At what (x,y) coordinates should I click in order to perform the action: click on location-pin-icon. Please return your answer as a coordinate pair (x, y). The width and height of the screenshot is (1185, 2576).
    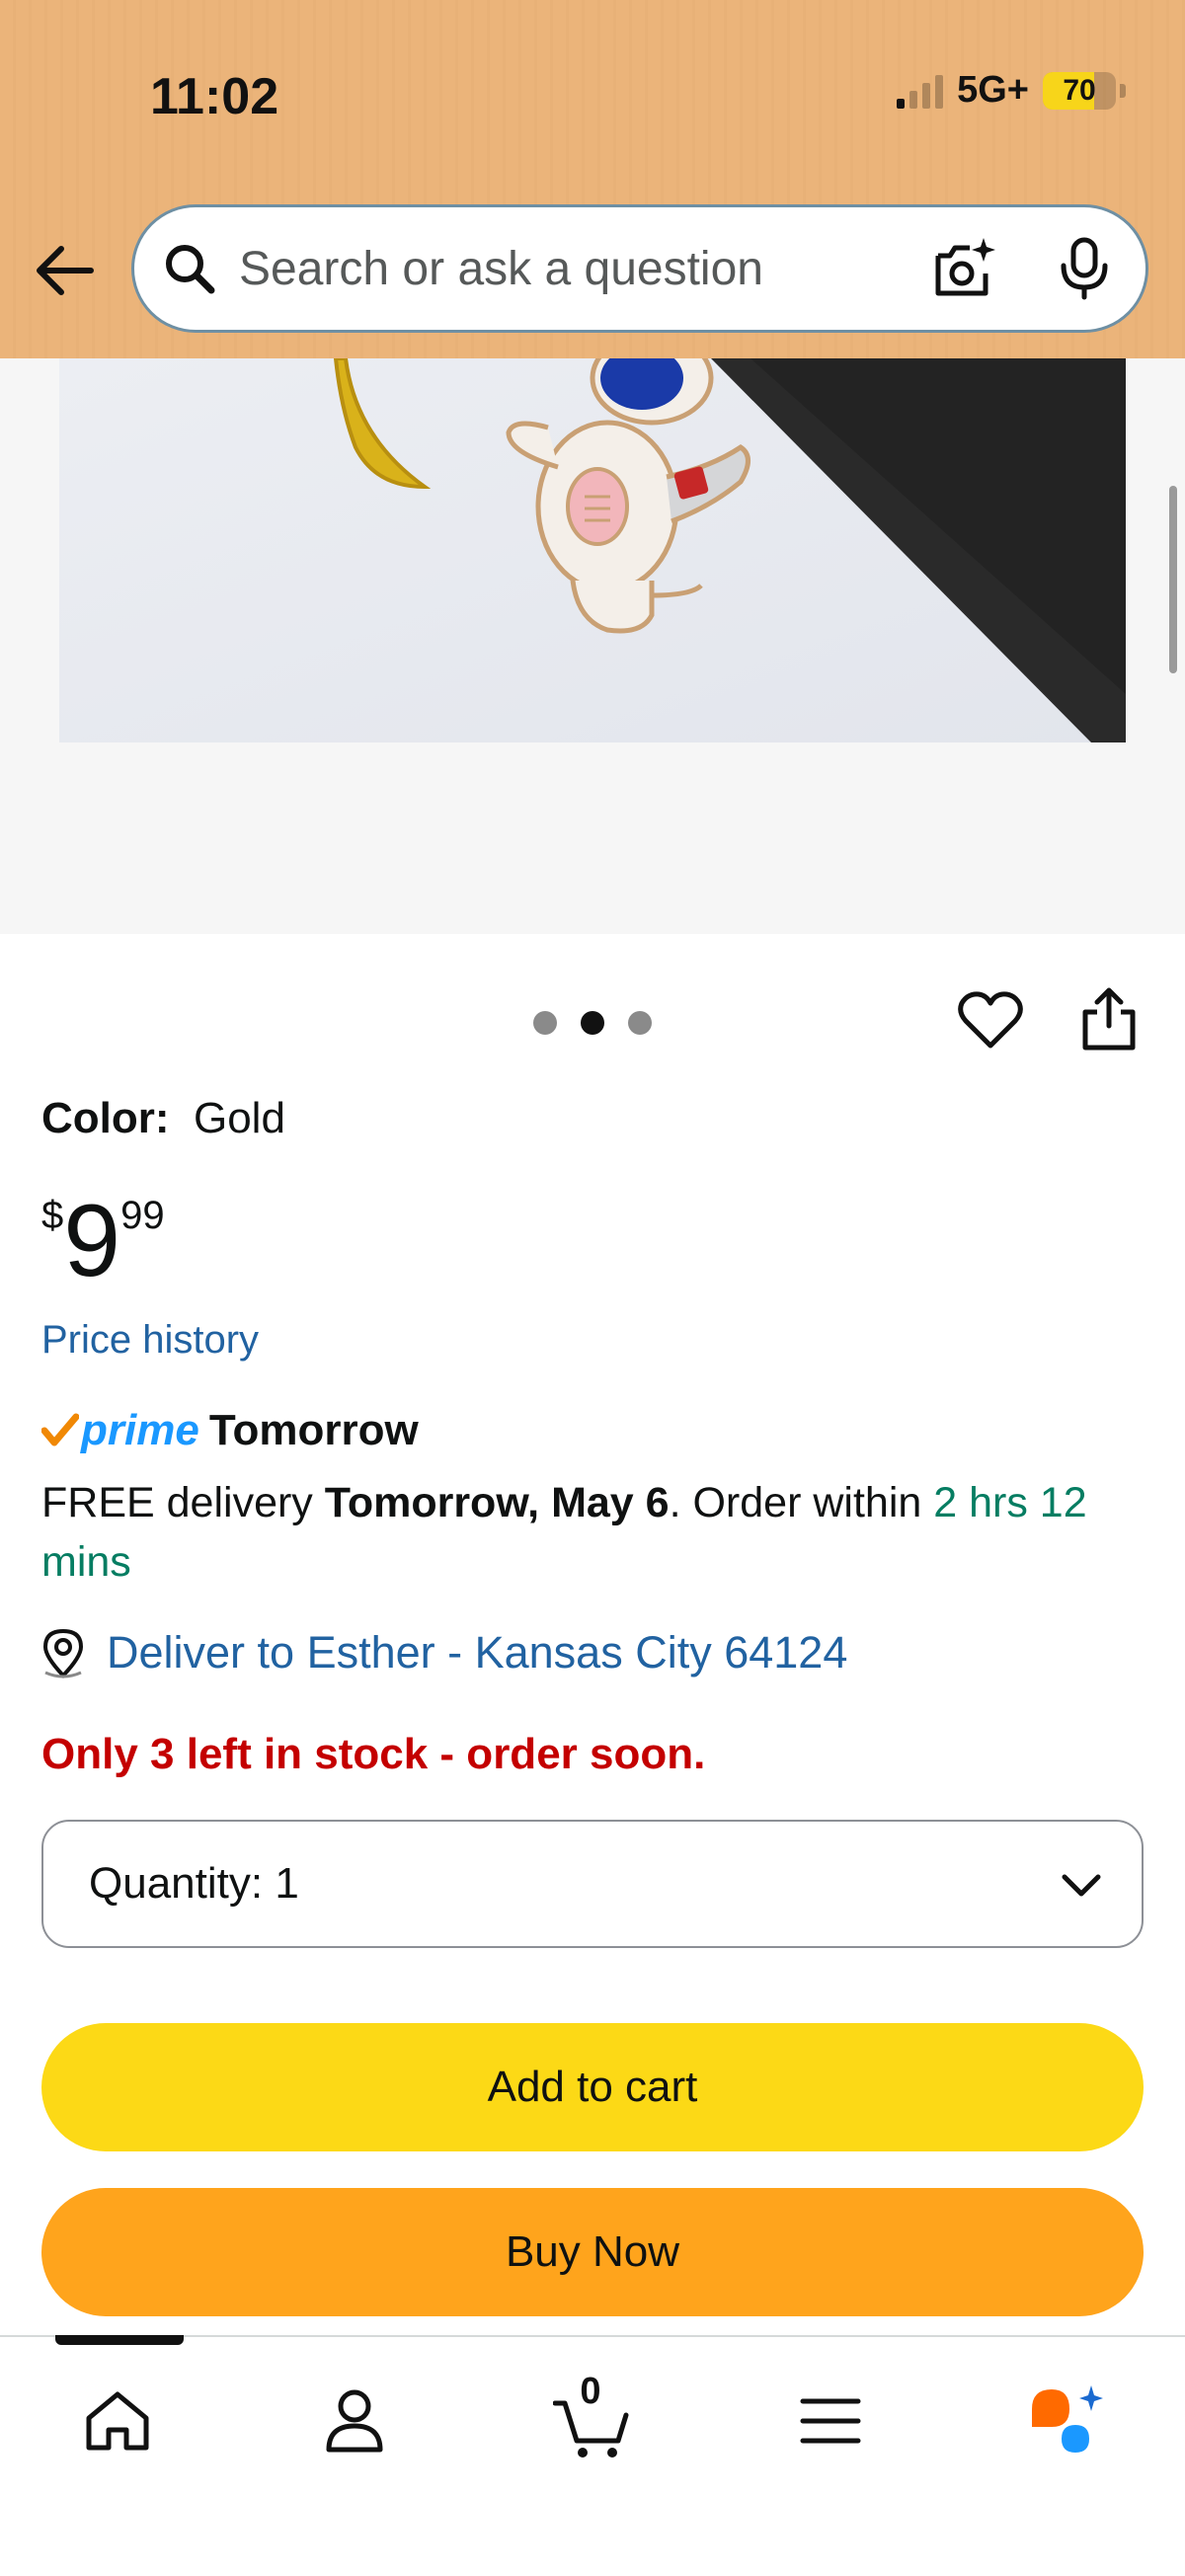
    Looking at the image, I should click on (63, 1653).